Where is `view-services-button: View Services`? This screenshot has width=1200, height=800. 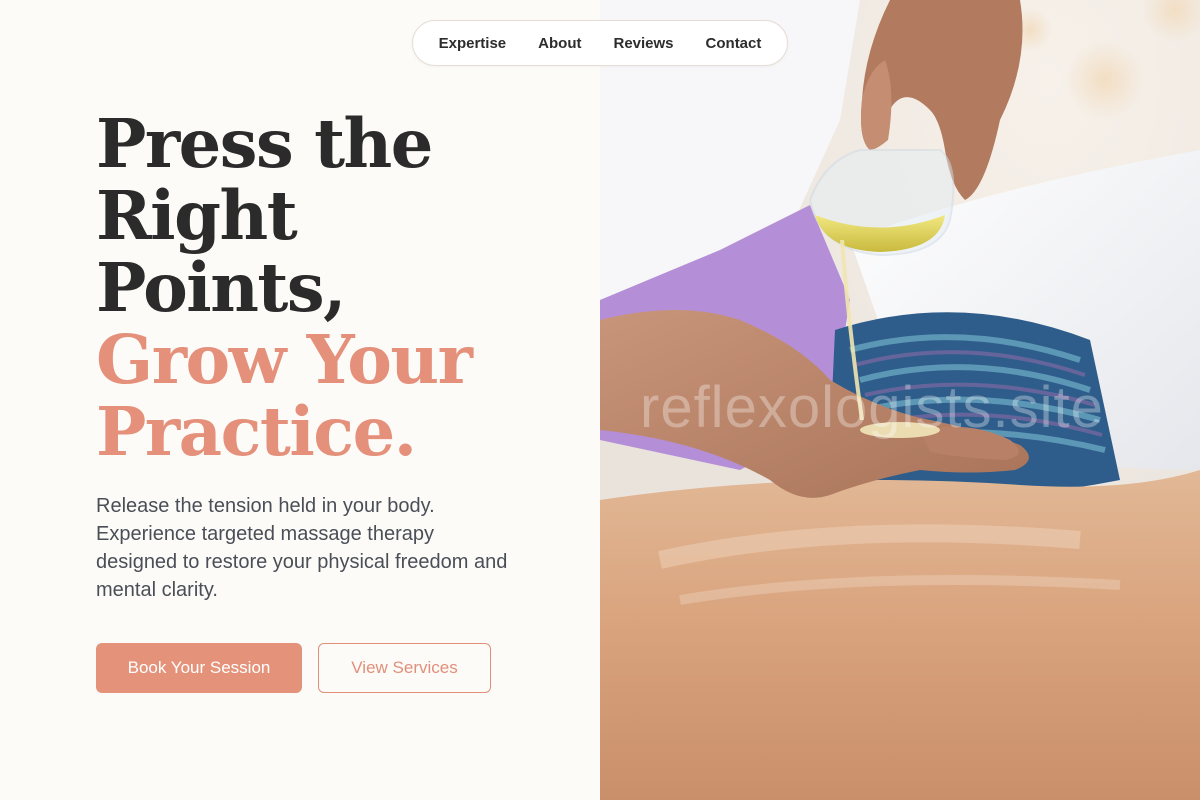
view-services-button: View Services is located at coordinates (404, 668).